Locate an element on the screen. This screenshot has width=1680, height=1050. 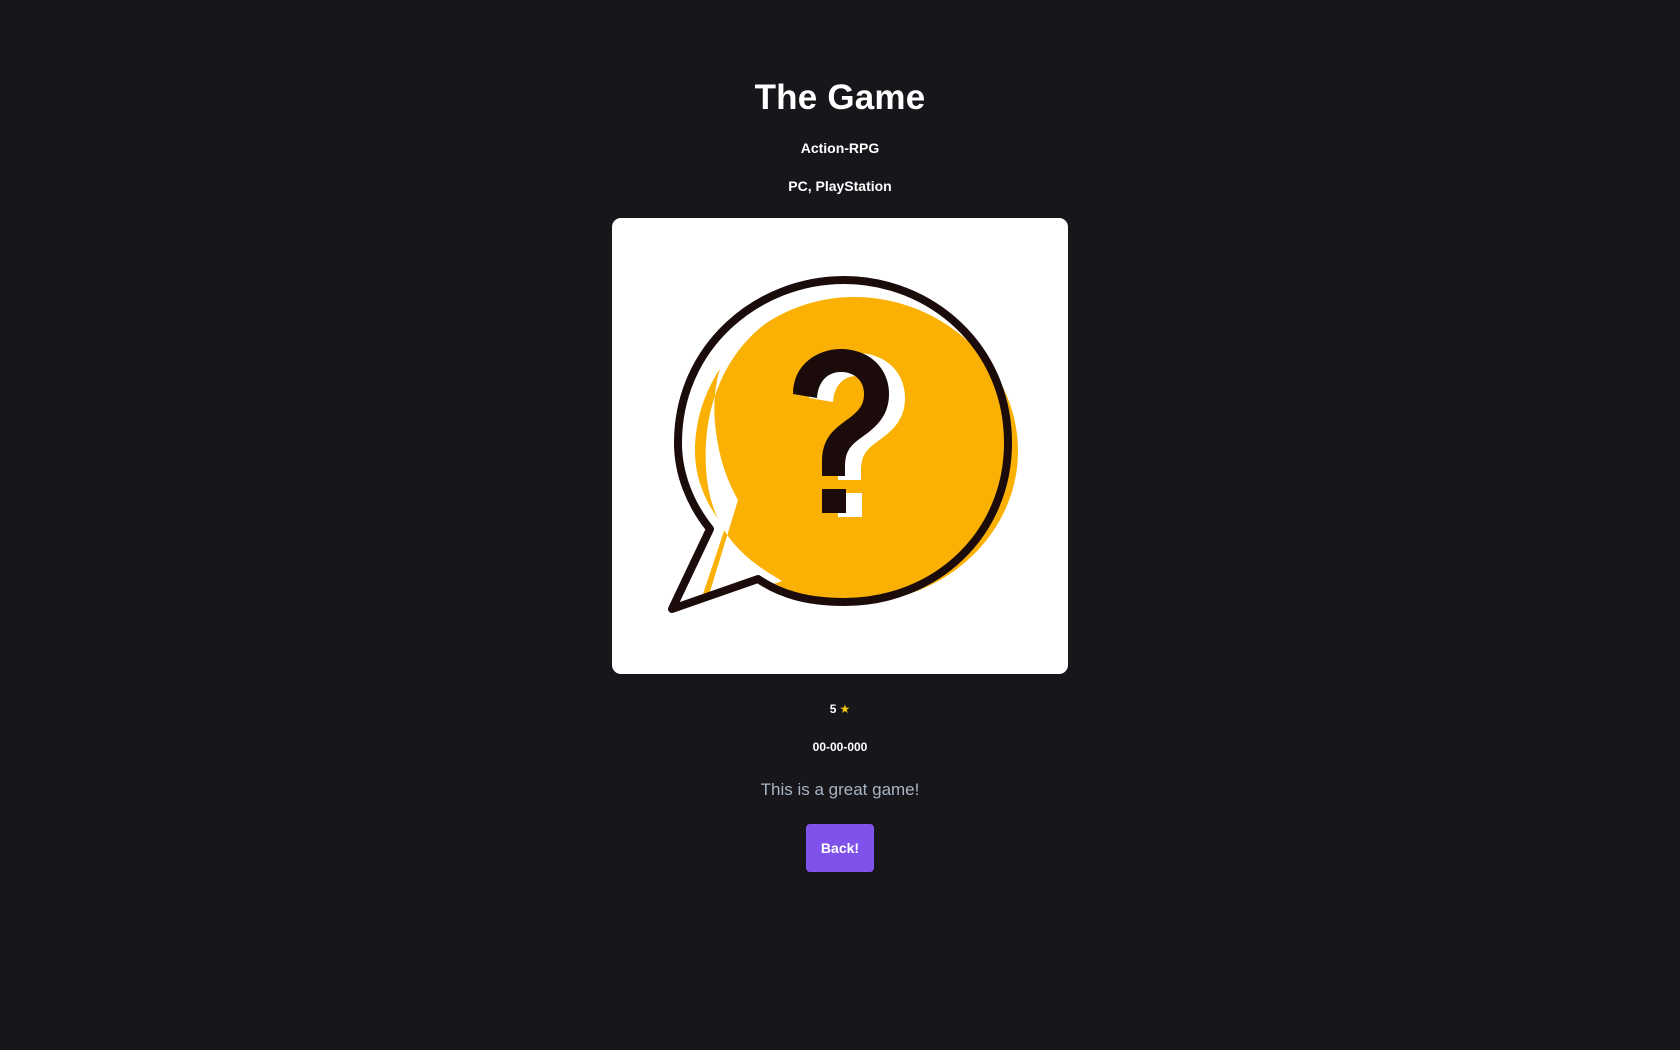
game-description: This is a great game! is located at coordinates (840, 789).